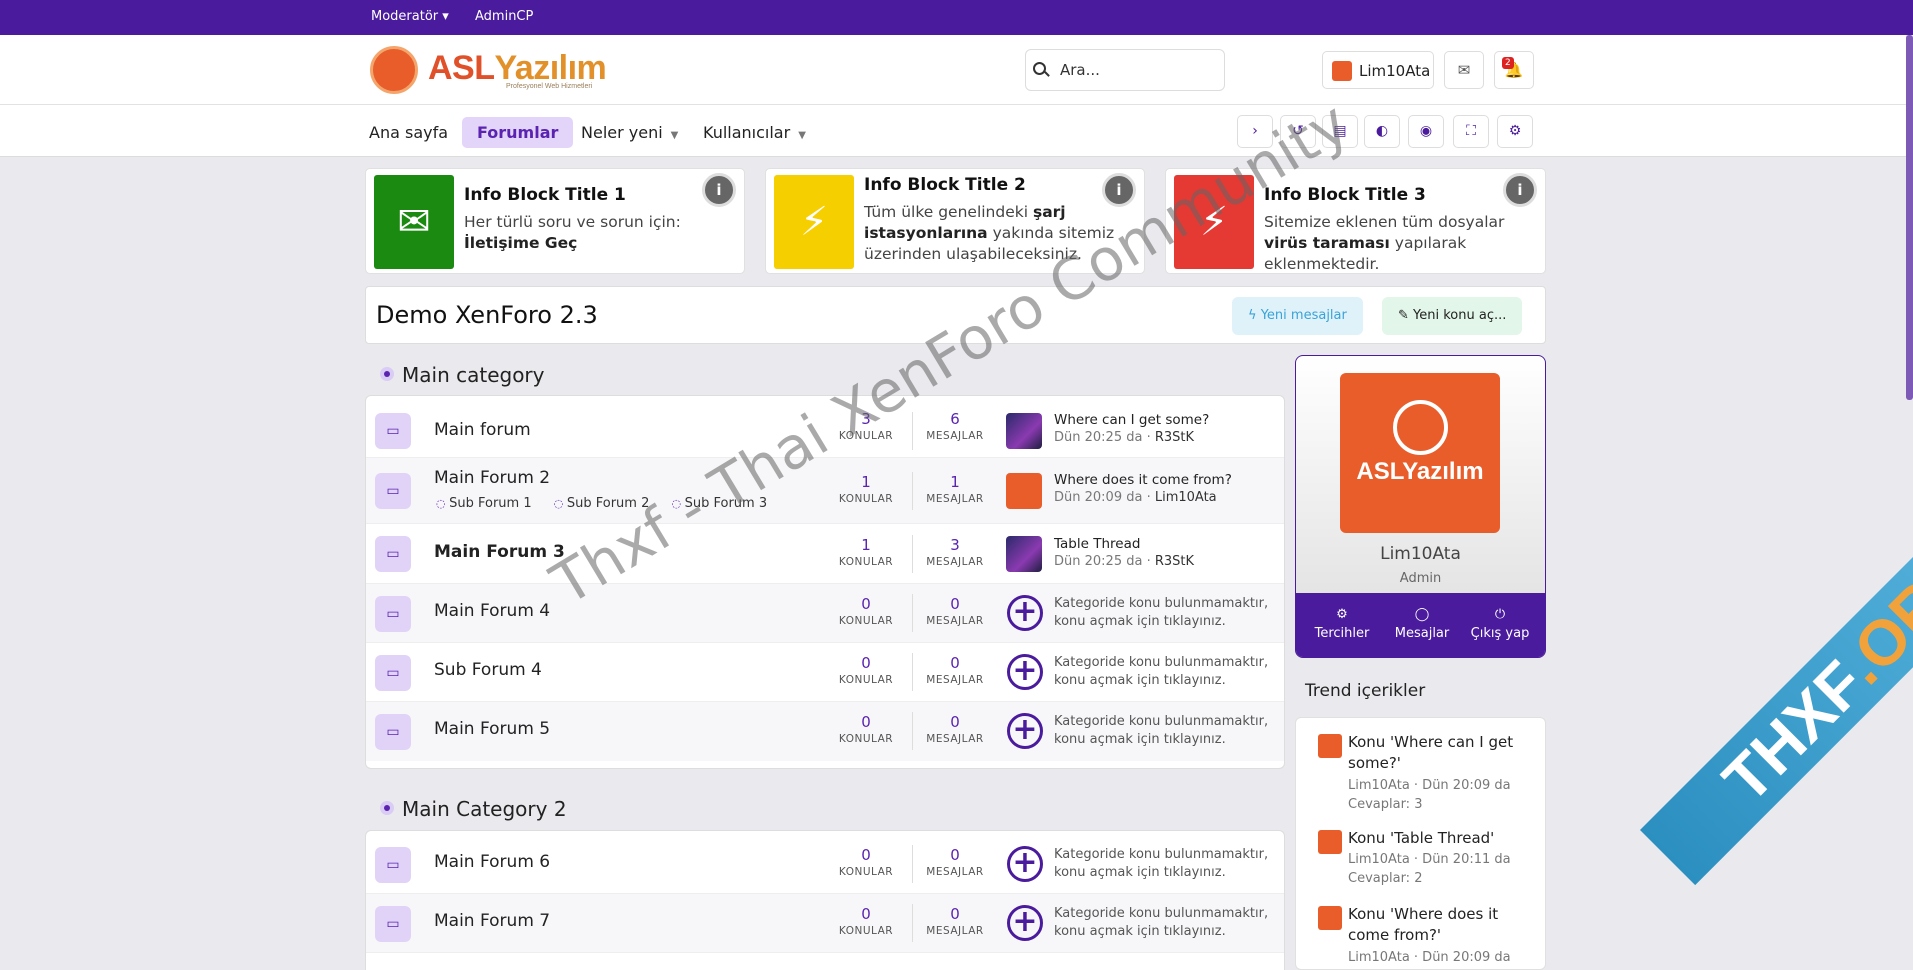 Image resolution: width=1913 pixels, height=970 pixels. What do you see at coordinates (956, 17) in the screenshot?
I see `top-bar: Moderatör ▾ AdminCP` at bounding box center [956, 17].